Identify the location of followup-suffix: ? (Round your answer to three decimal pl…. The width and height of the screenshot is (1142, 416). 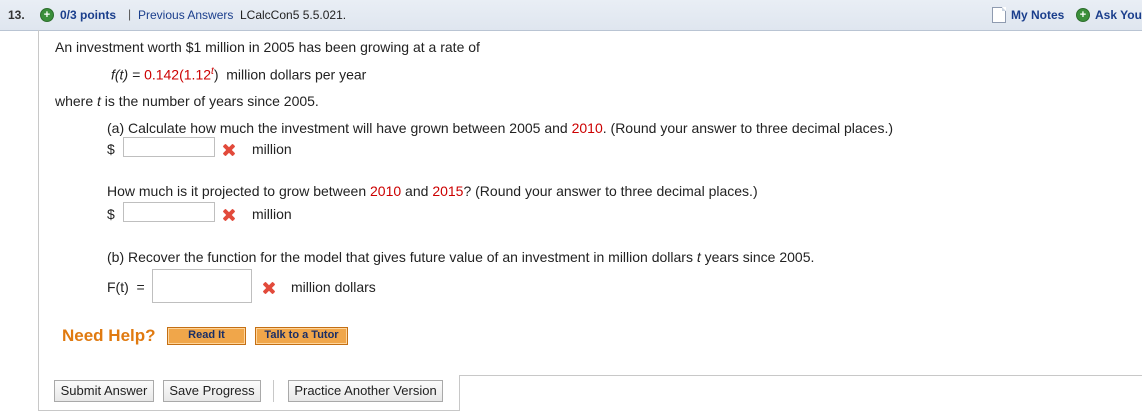
(610, 191).